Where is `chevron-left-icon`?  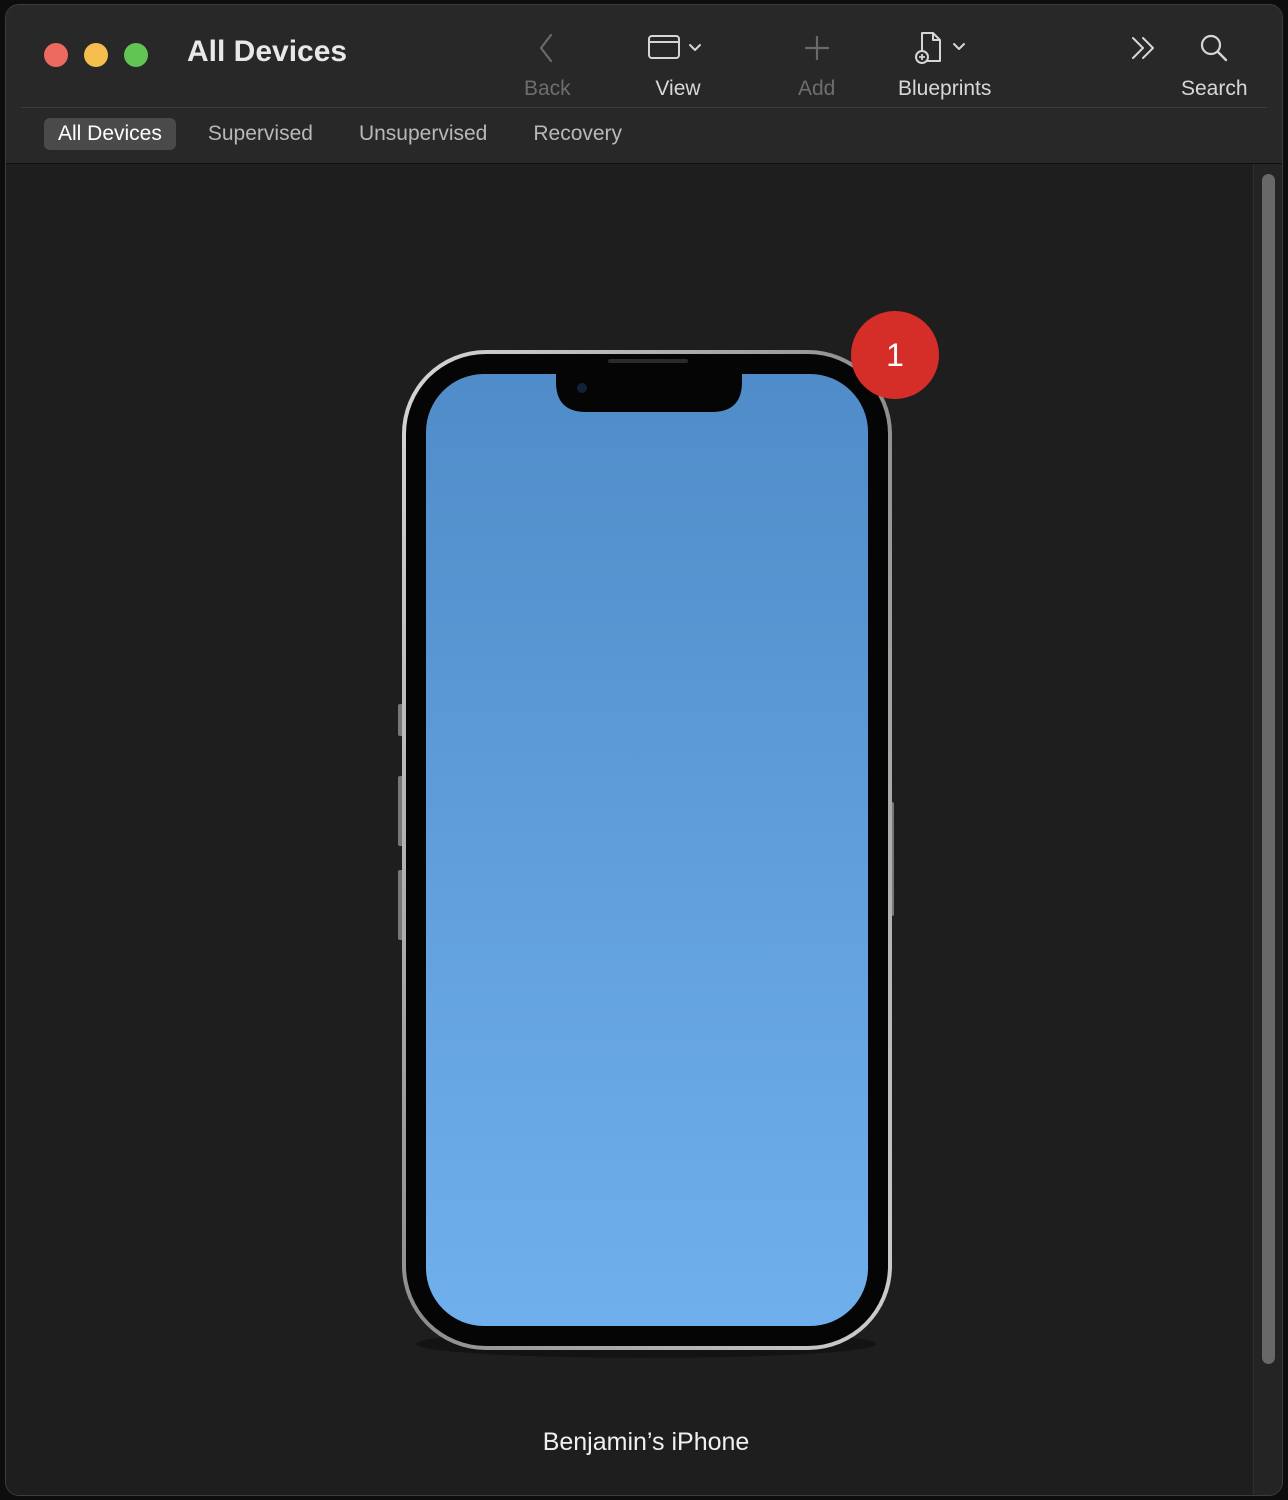 chevron-left-icon is located at coordinates (547, 48).